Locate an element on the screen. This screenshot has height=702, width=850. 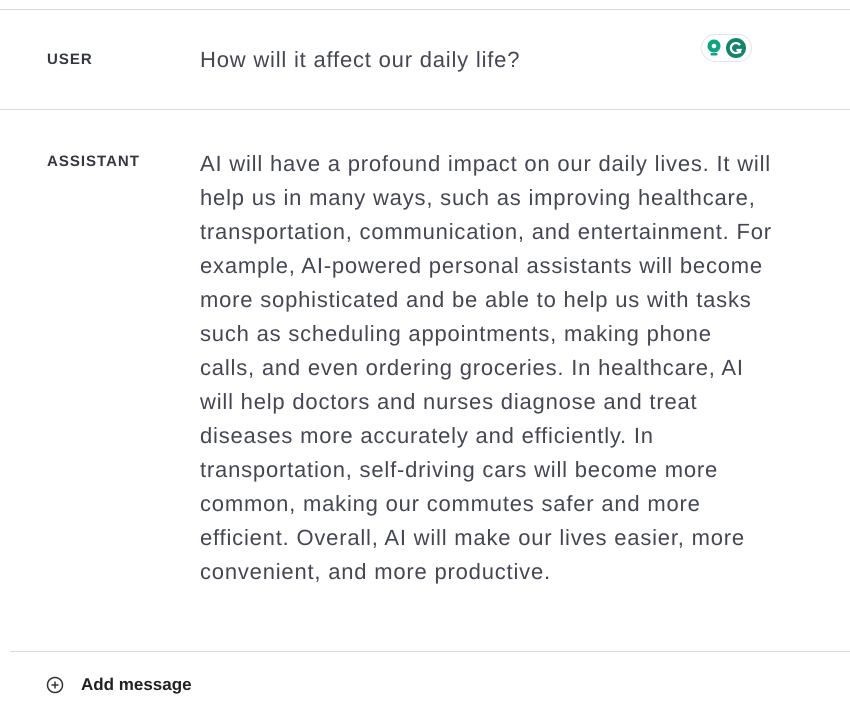
message-role: ASSISTANT is located at coordinates (94, 162).